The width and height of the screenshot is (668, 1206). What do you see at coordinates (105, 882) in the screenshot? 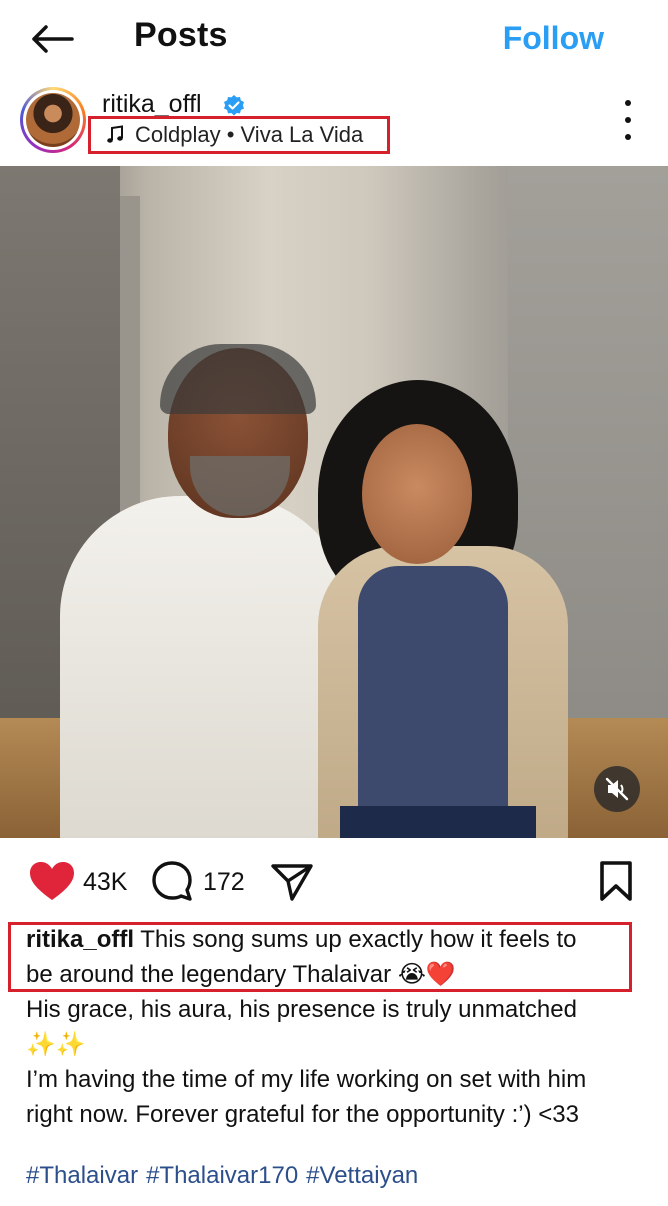
I see `like-count: 43K` at bounding box center [105, 882].